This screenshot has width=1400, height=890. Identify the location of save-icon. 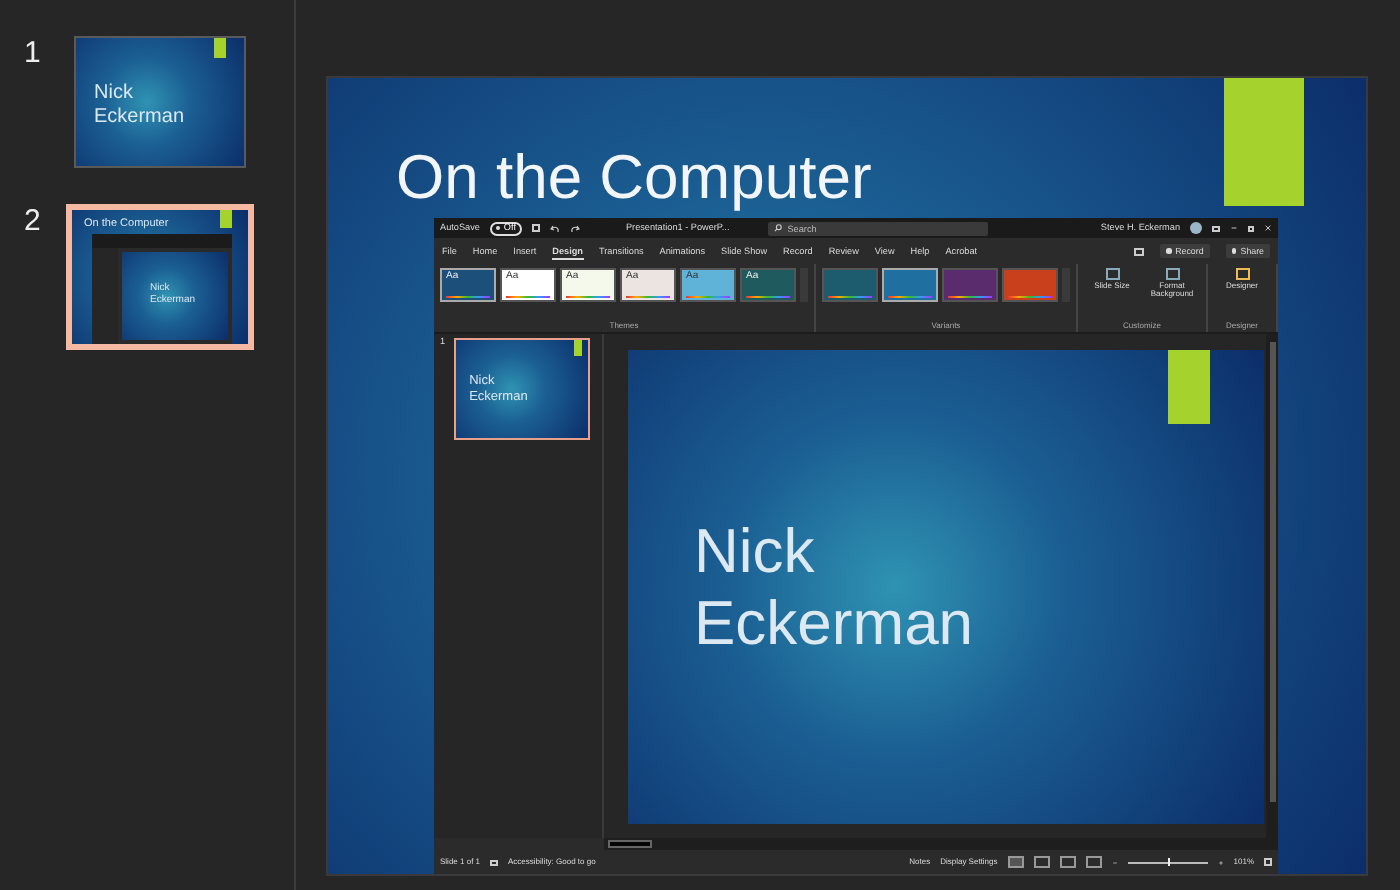
(535, 228).